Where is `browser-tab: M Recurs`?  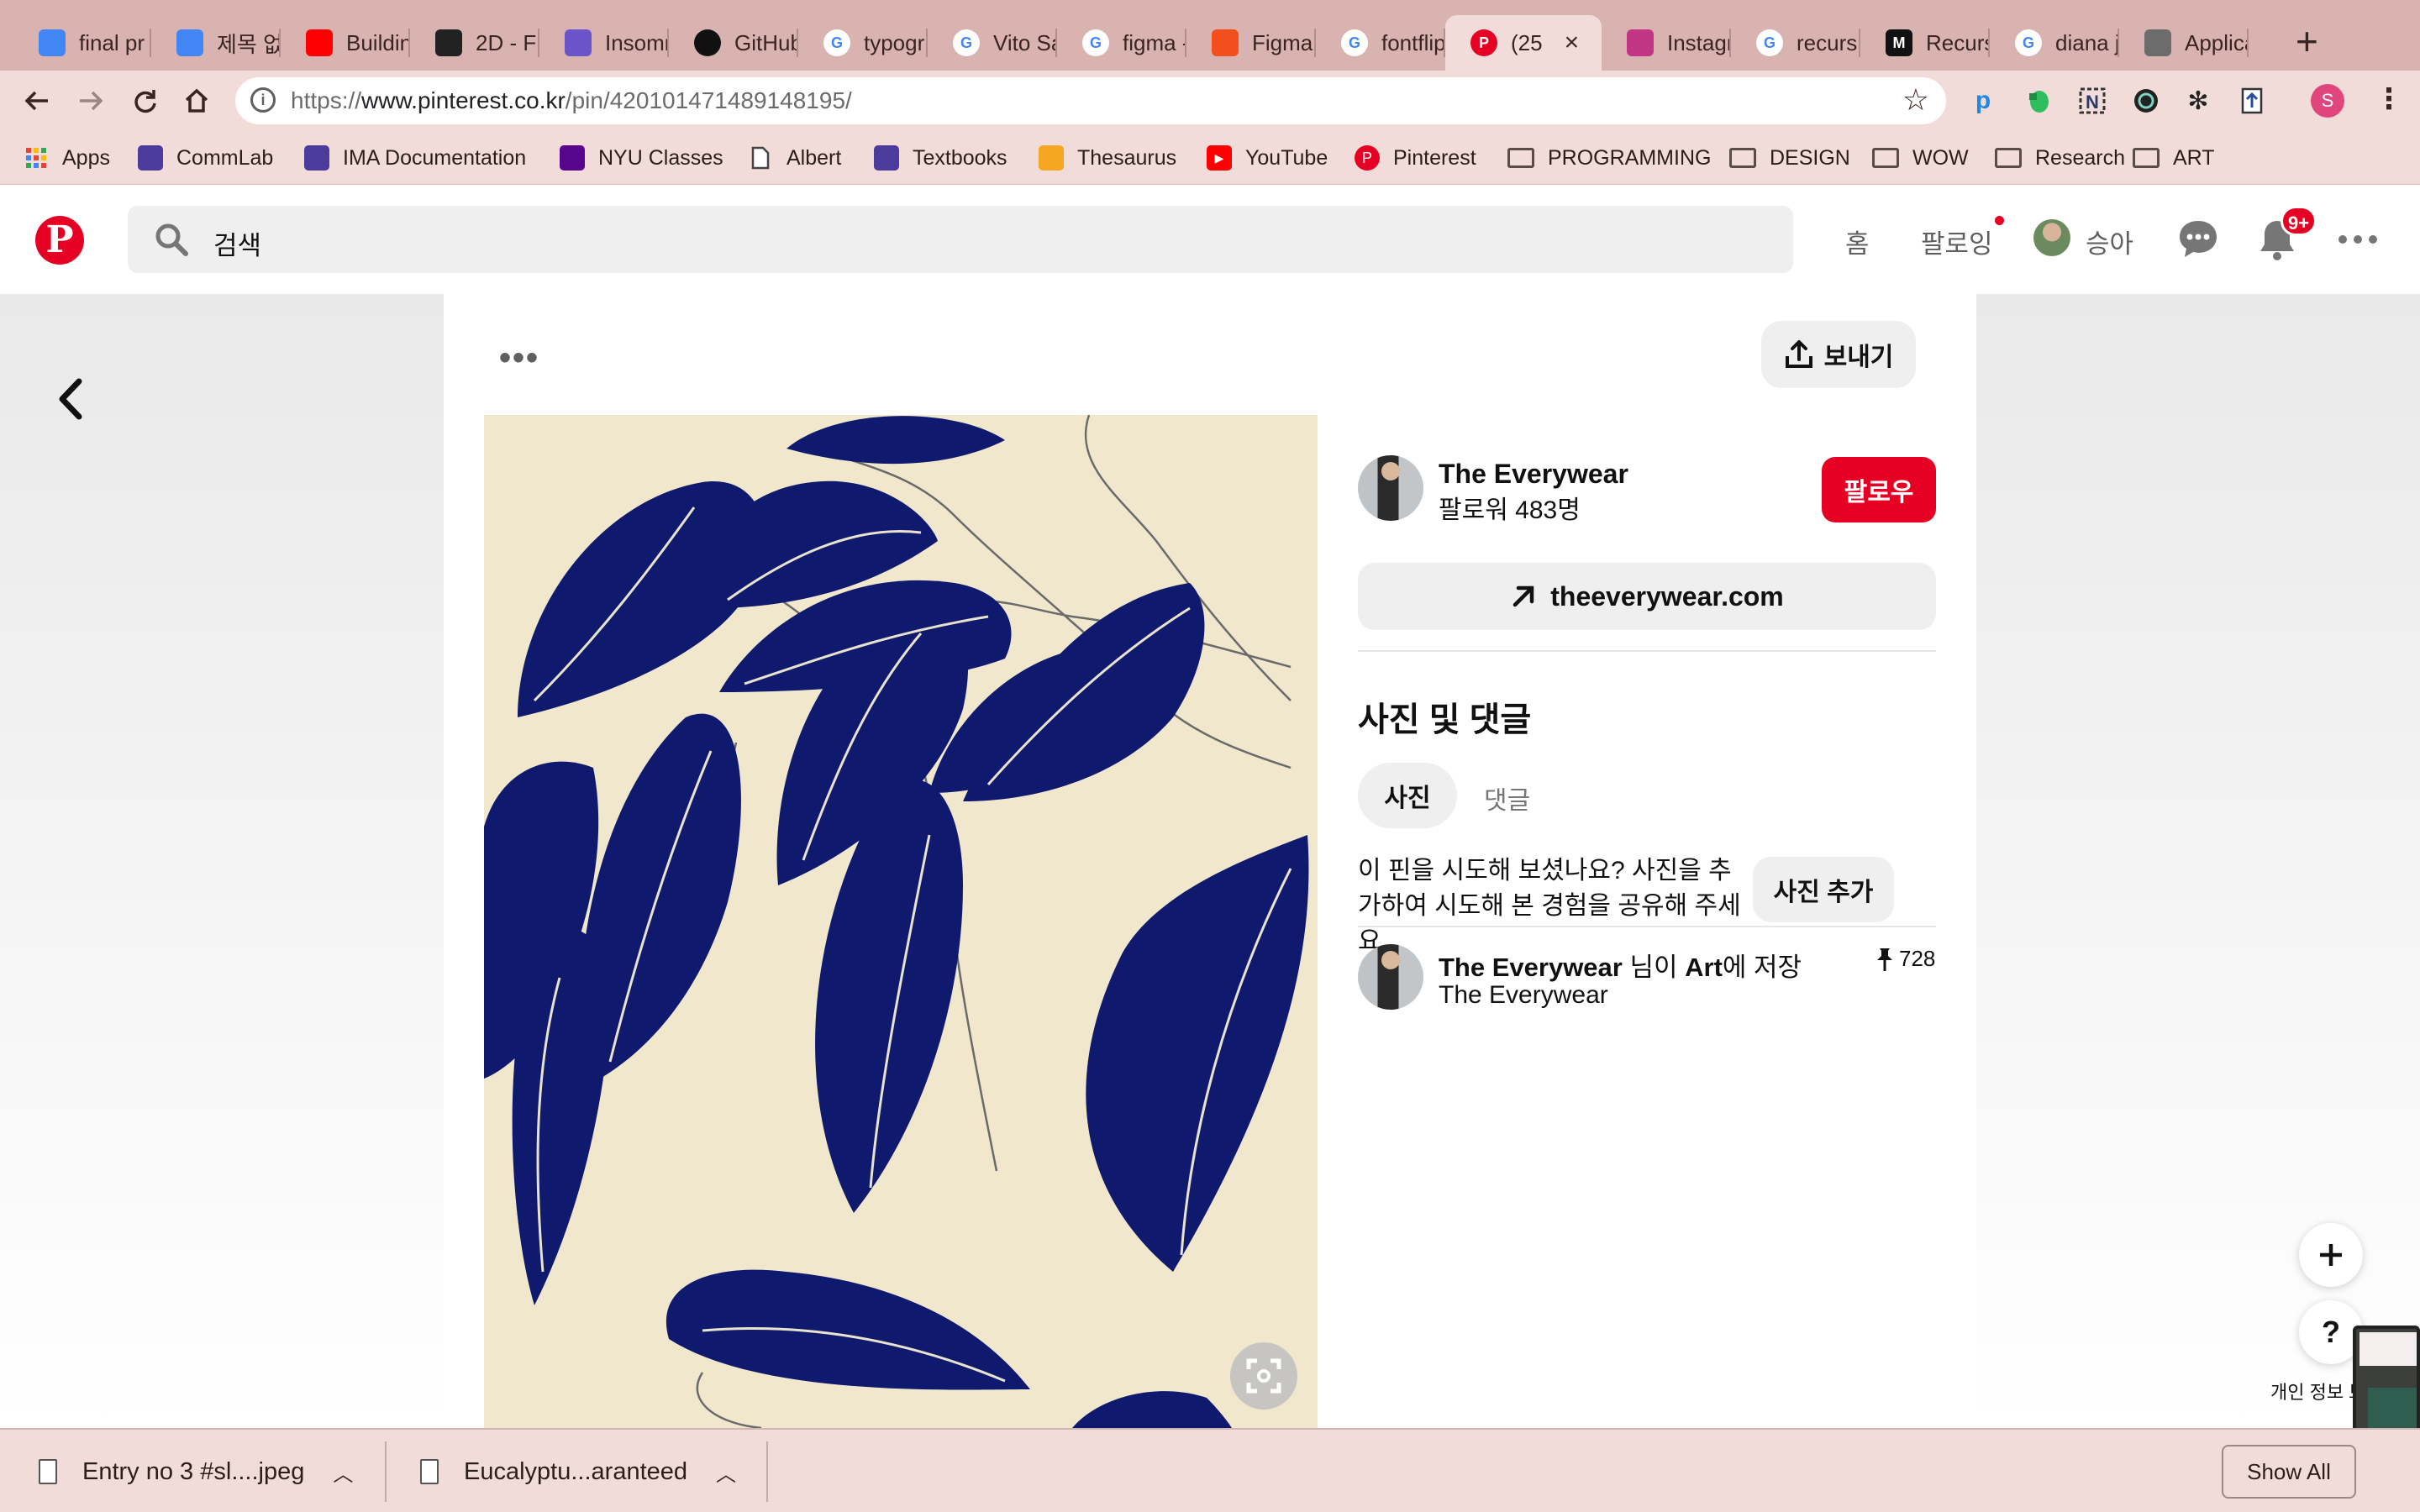 browser-tab: M Recurs is located at coordinates (1925, 43).